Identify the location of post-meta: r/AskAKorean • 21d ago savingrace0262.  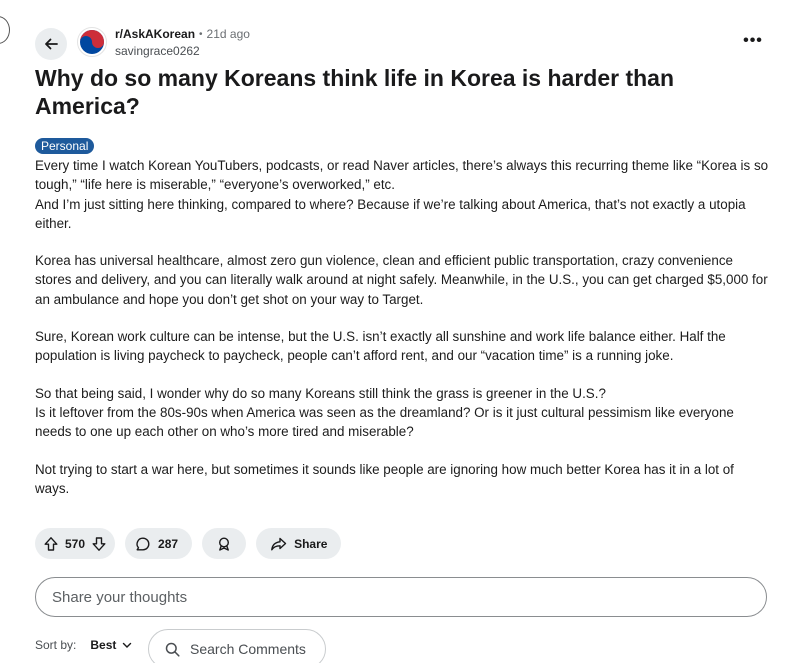
(182, 43).